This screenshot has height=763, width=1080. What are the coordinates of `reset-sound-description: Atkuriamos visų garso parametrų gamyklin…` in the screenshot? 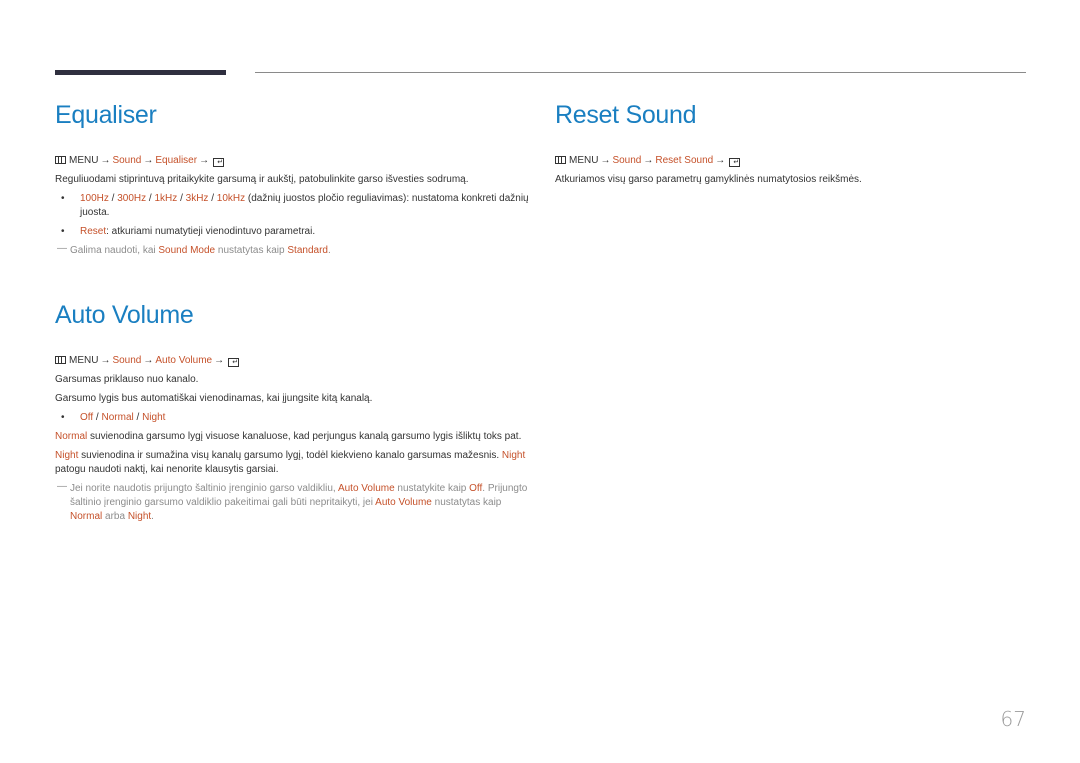 It's located at (708, 179).